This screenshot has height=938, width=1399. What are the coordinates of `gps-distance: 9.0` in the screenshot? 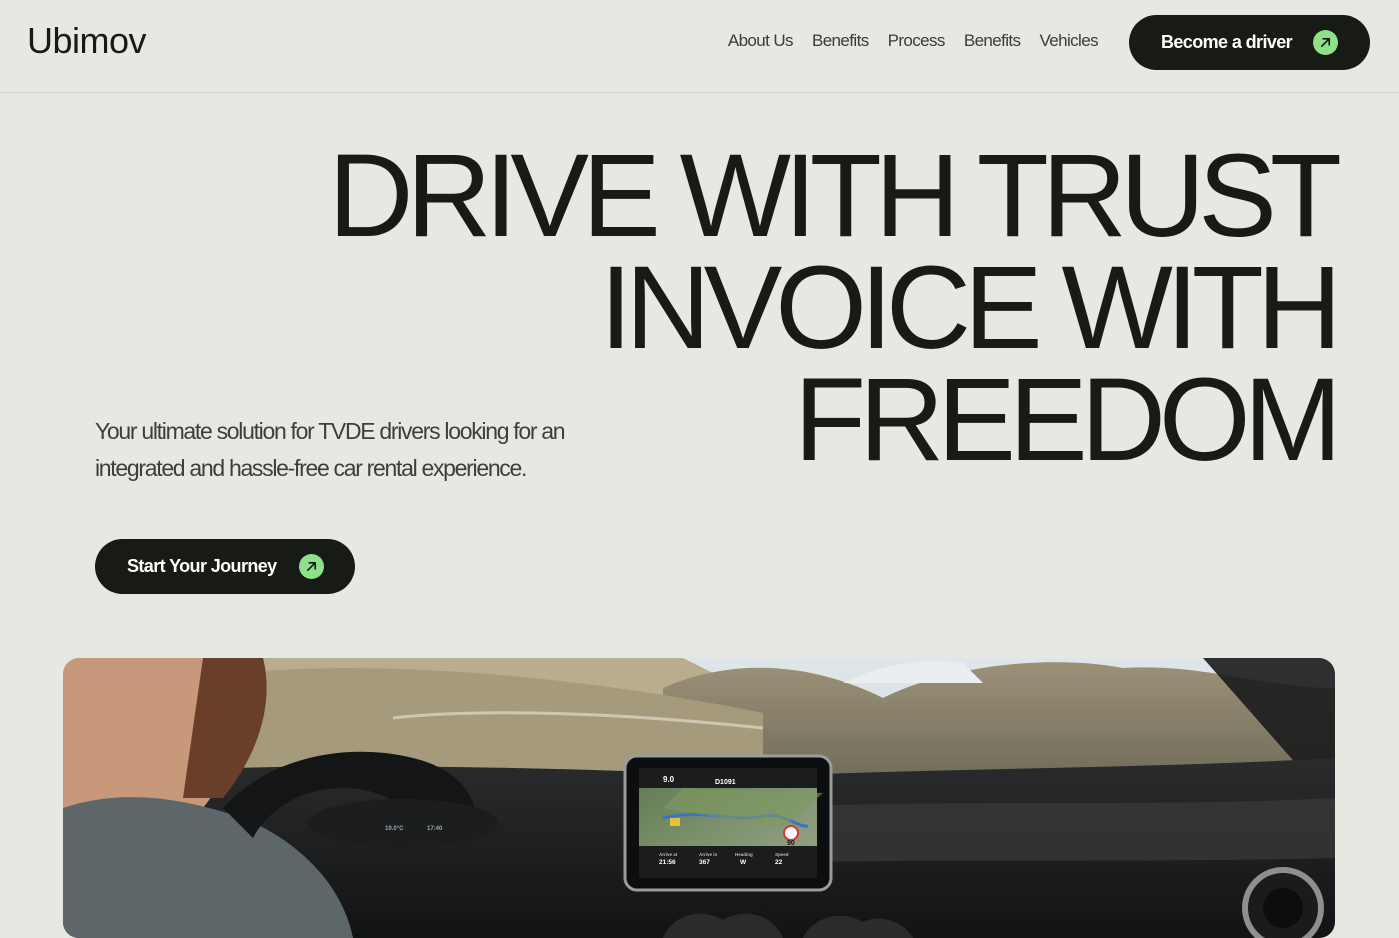 It's located at (669, 779).